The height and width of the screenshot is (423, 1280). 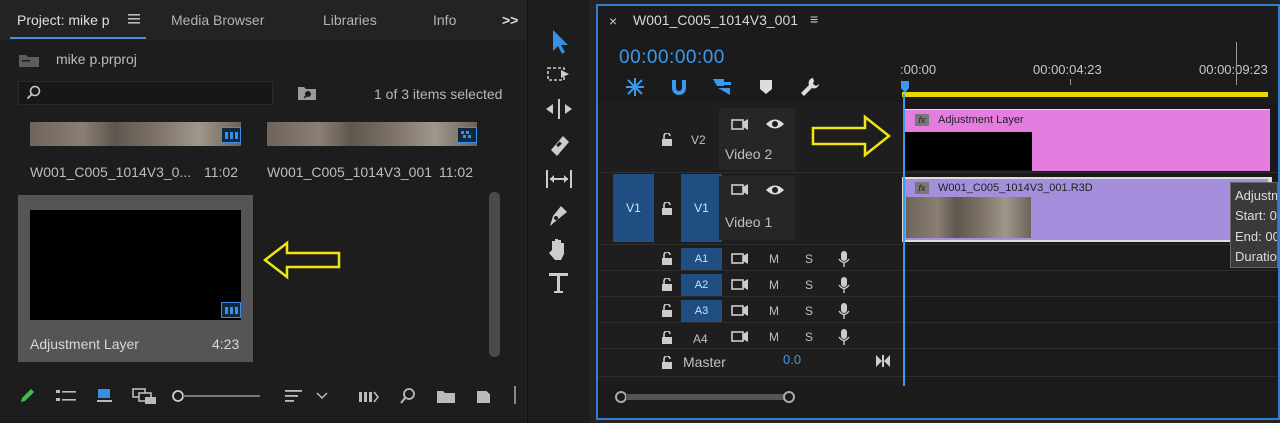 What do you see at coordinates (766, 87) in the screenshot?
I see `add-marker-icon` at bounding box center [766, 87].